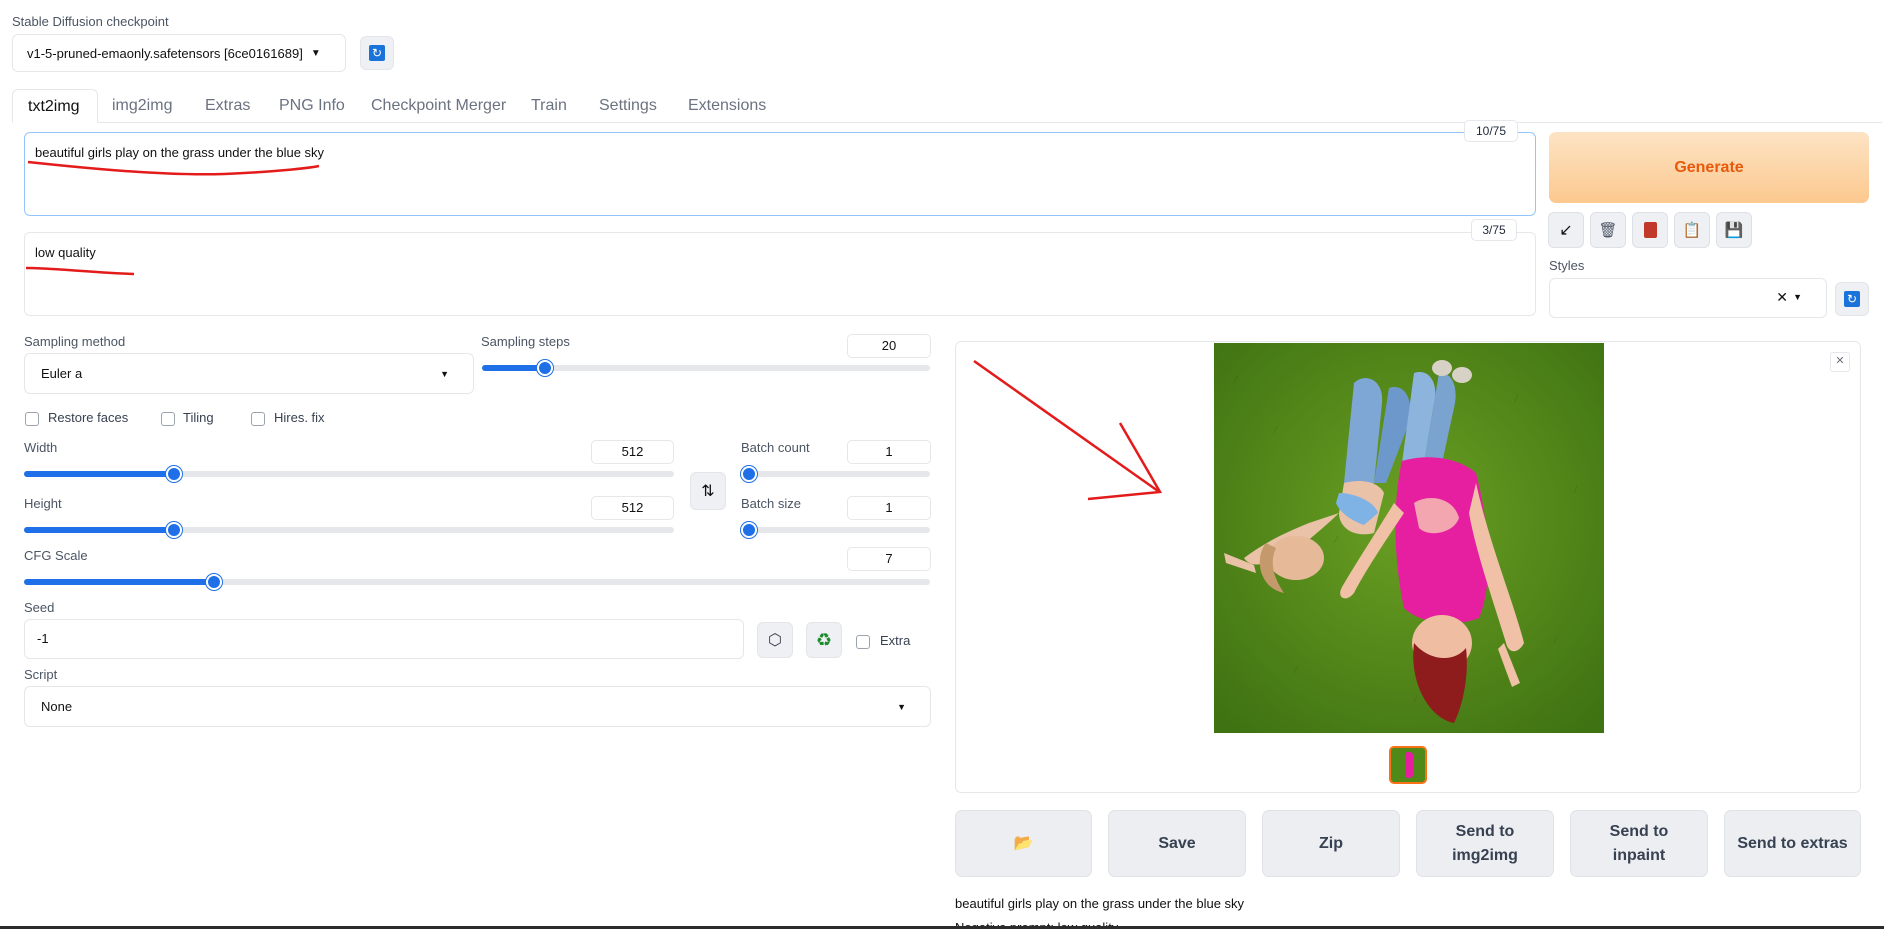 This screenshot has height=929, width=1884. What do you see at coordinates (198, 417) in the screenshot?
I see `tiling-label: Tiling` at bounding box center [198, 417].